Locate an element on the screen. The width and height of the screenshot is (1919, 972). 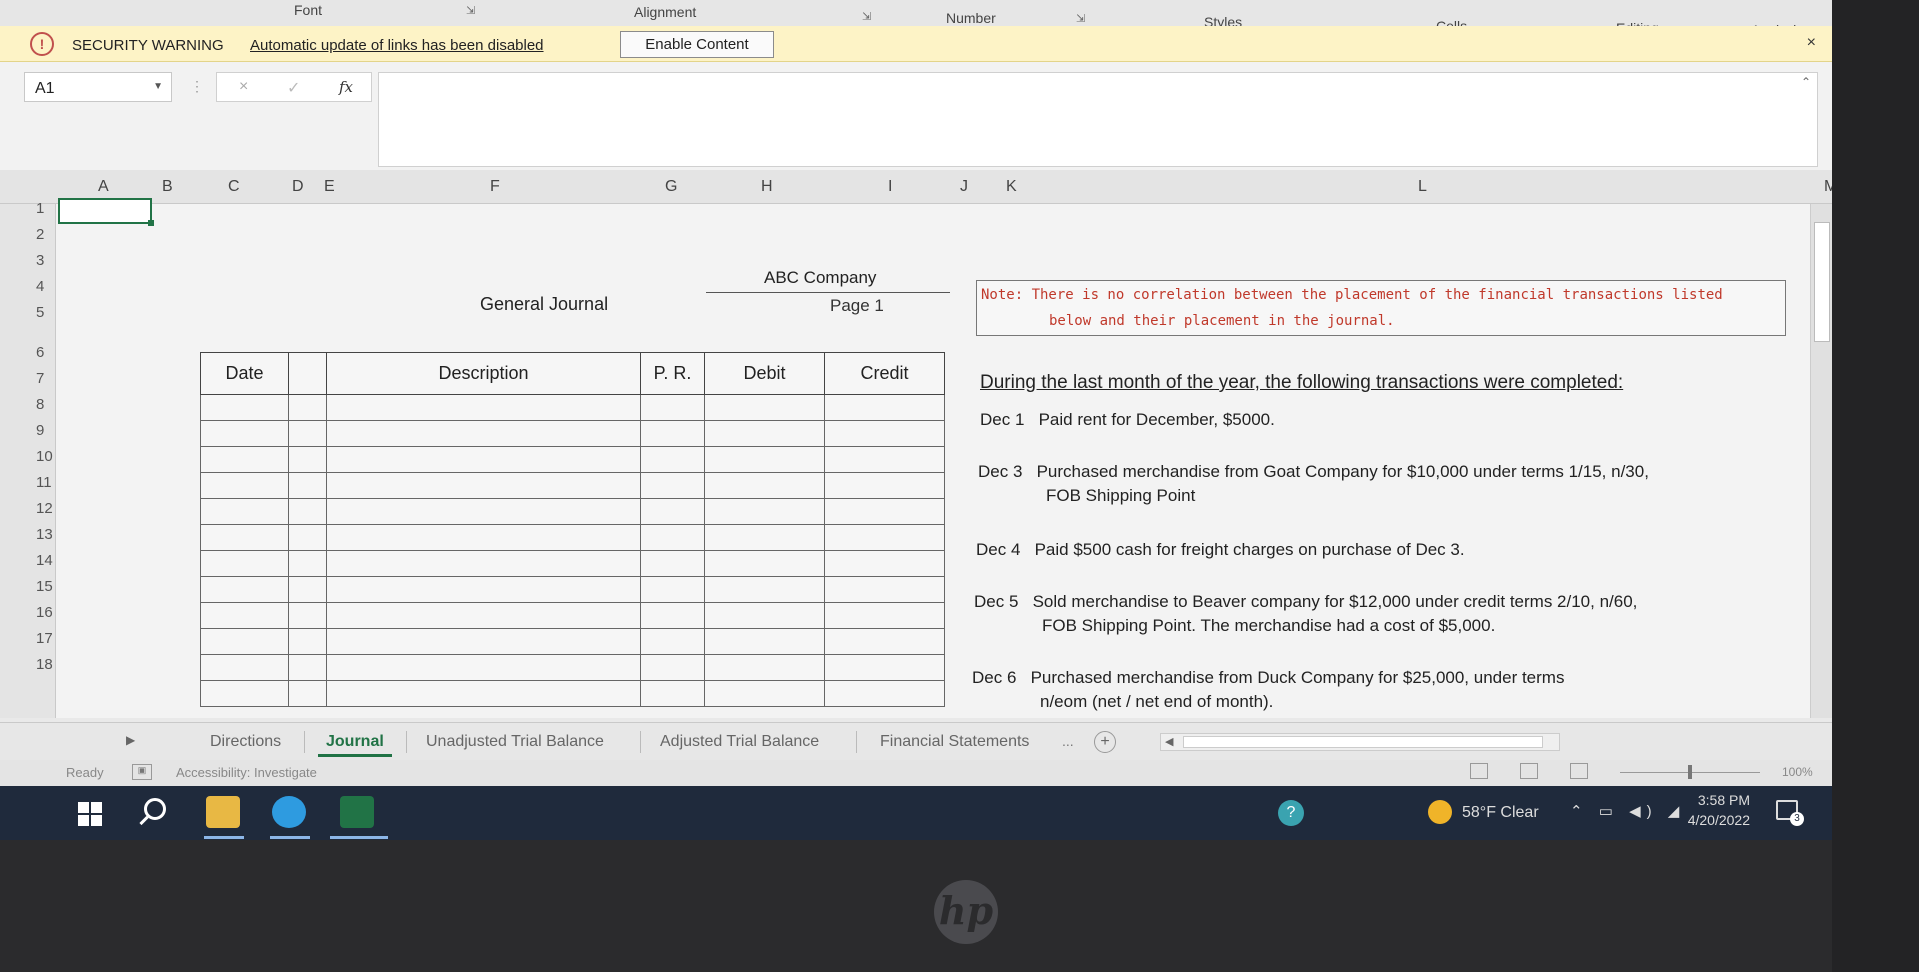
ribbon-group-font: Font is located at coordinates (308, 10).